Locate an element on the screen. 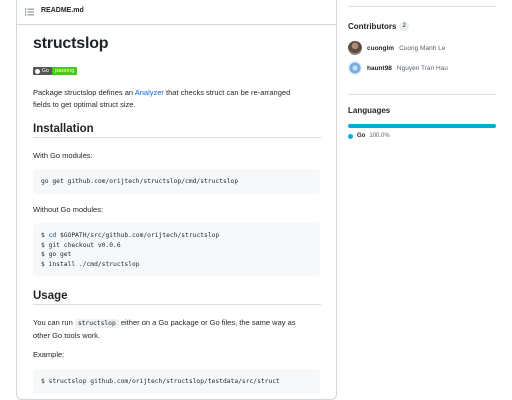 The image size is (512, 400). contributors-heading: Contributors 2 is located at coordinates (378, 27).